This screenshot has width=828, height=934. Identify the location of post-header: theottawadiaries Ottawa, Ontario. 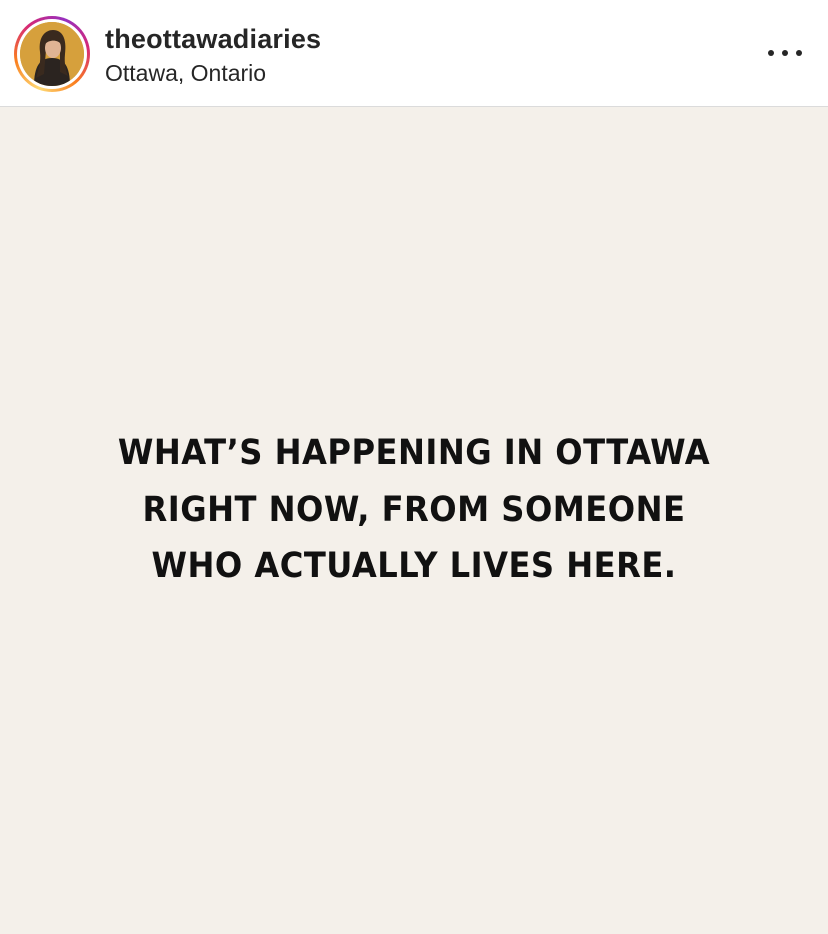
(414, 53).